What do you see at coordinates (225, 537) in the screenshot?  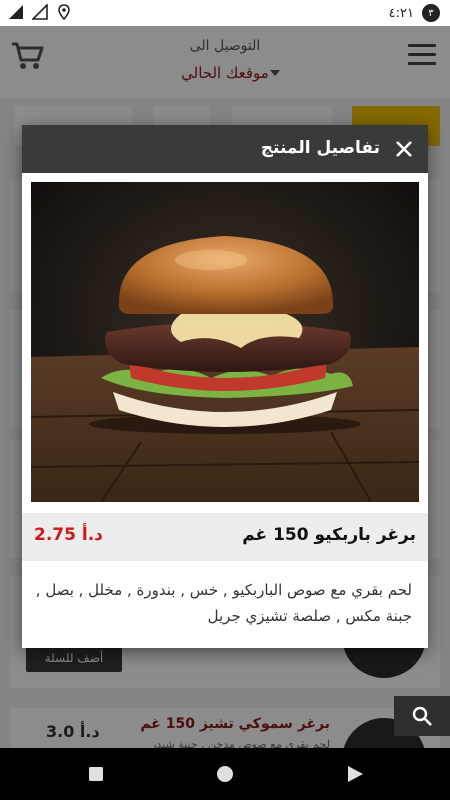 I see `product-name-row: برغر باربكيو 150 غم 2.75 د.أ` at bounding box center [225, 537].